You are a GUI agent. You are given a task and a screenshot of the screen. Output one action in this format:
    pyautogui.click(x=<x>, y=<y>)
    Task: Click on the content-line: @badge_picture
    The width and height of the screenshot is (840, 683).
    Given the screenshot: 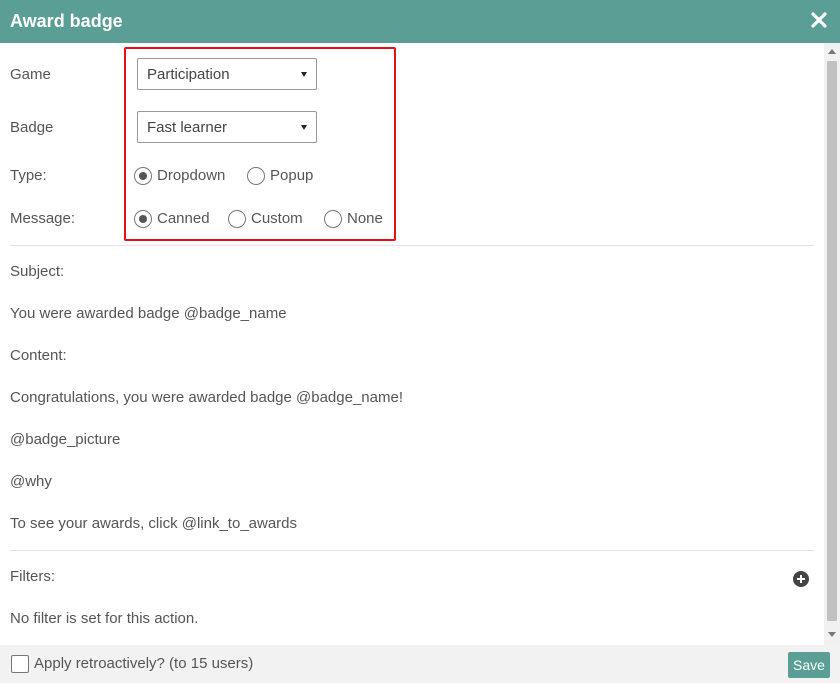 What is the action you would take?
    pyautogui.click(x=65, y=439)
    